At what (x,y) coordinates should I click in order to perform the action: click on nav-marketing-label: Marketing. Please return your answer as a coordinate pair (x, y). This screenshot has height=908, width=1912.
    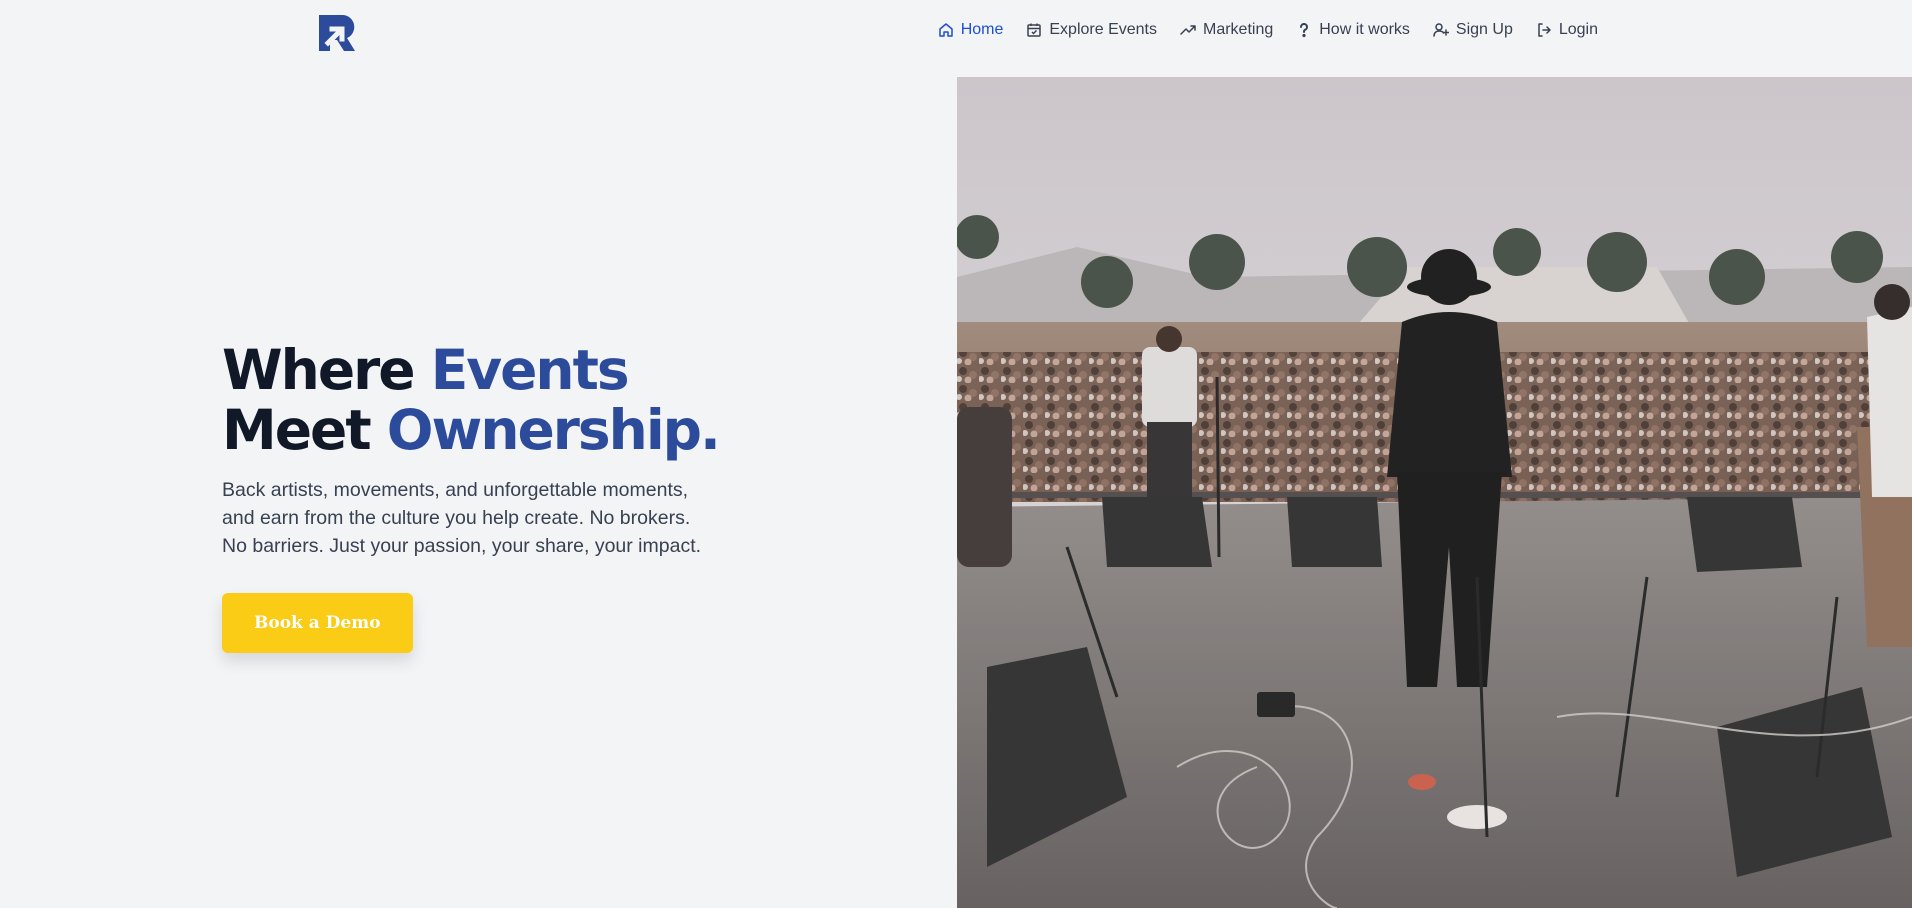
    Looking at the image, I should click on (1238, 29).